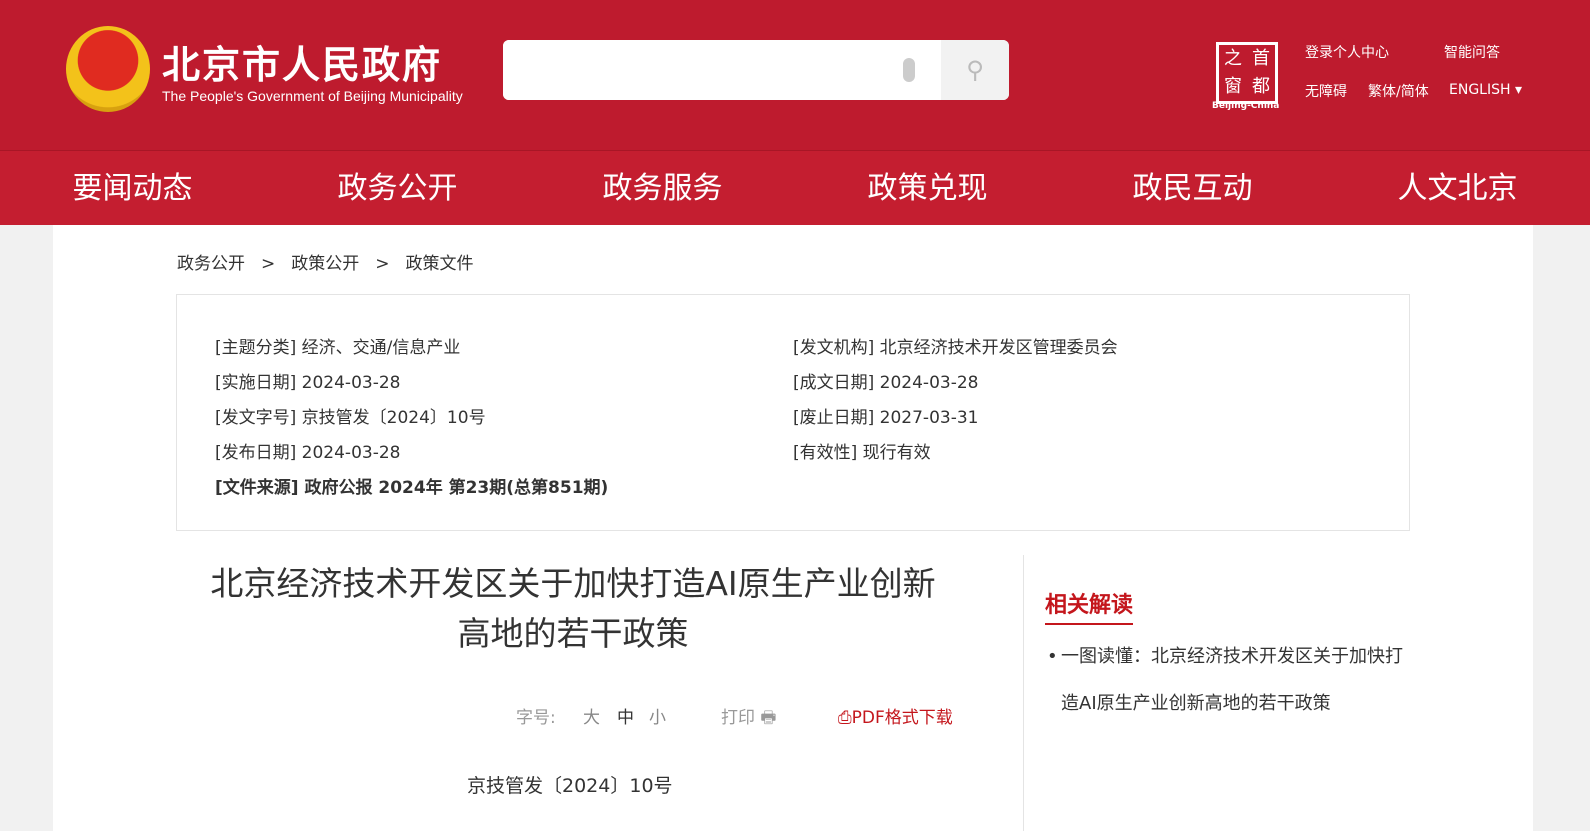 This screenshot has width=1590, height=831. What do you see at coordinates (1192, 188) in the screenshot?
I see `nav-interaction: 政民互动` at bounding box center [1192, 188].